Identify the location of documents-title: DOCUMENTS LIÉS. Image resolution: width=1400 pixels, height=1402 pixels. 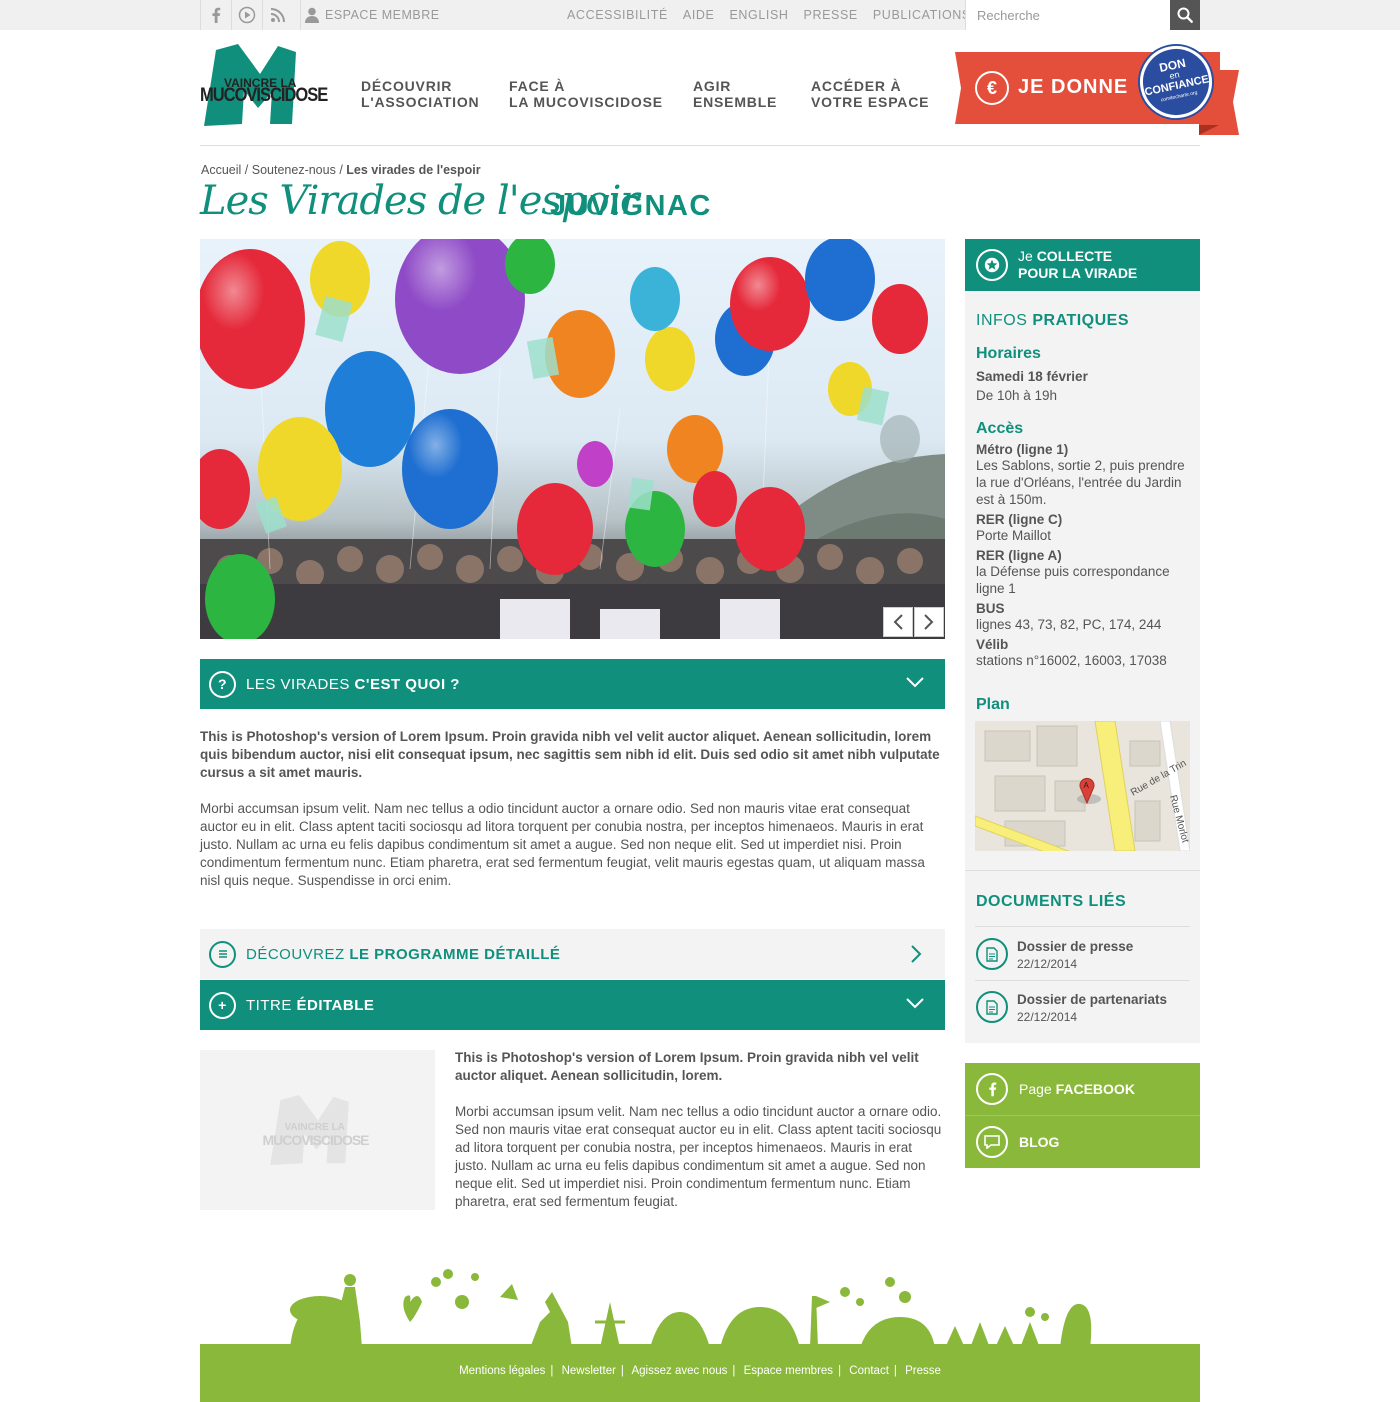
(1051, 901).